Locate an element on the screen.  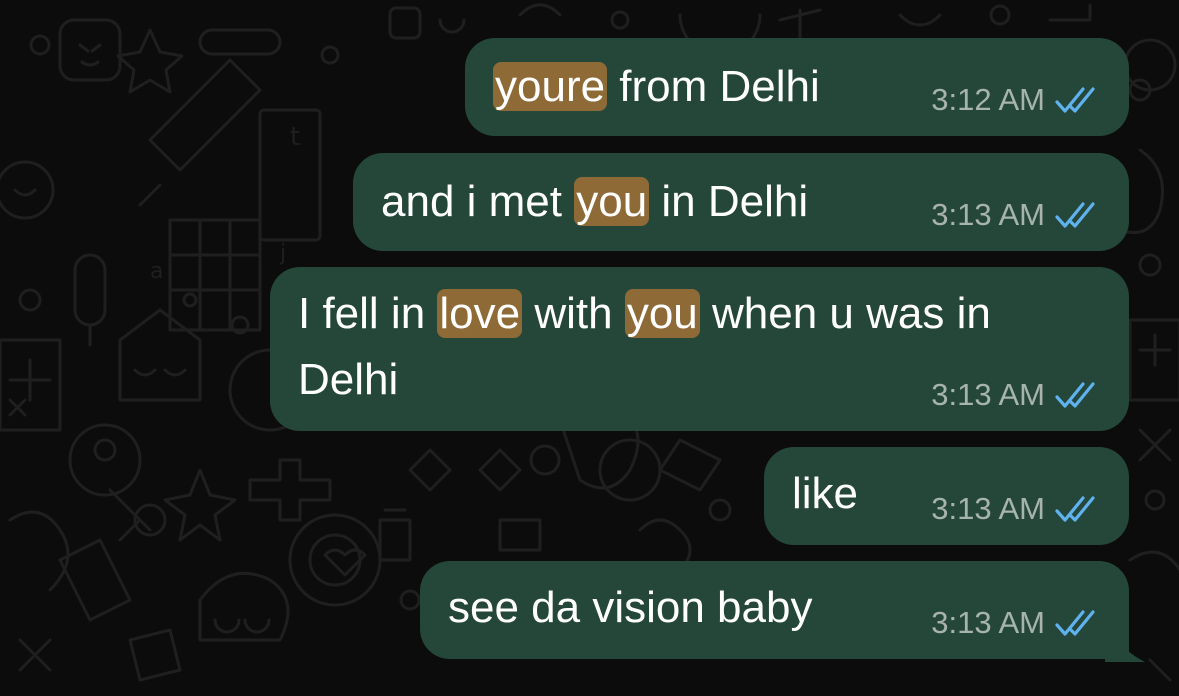
message-text: youre from Delhi is located at coordinates (656, 87).